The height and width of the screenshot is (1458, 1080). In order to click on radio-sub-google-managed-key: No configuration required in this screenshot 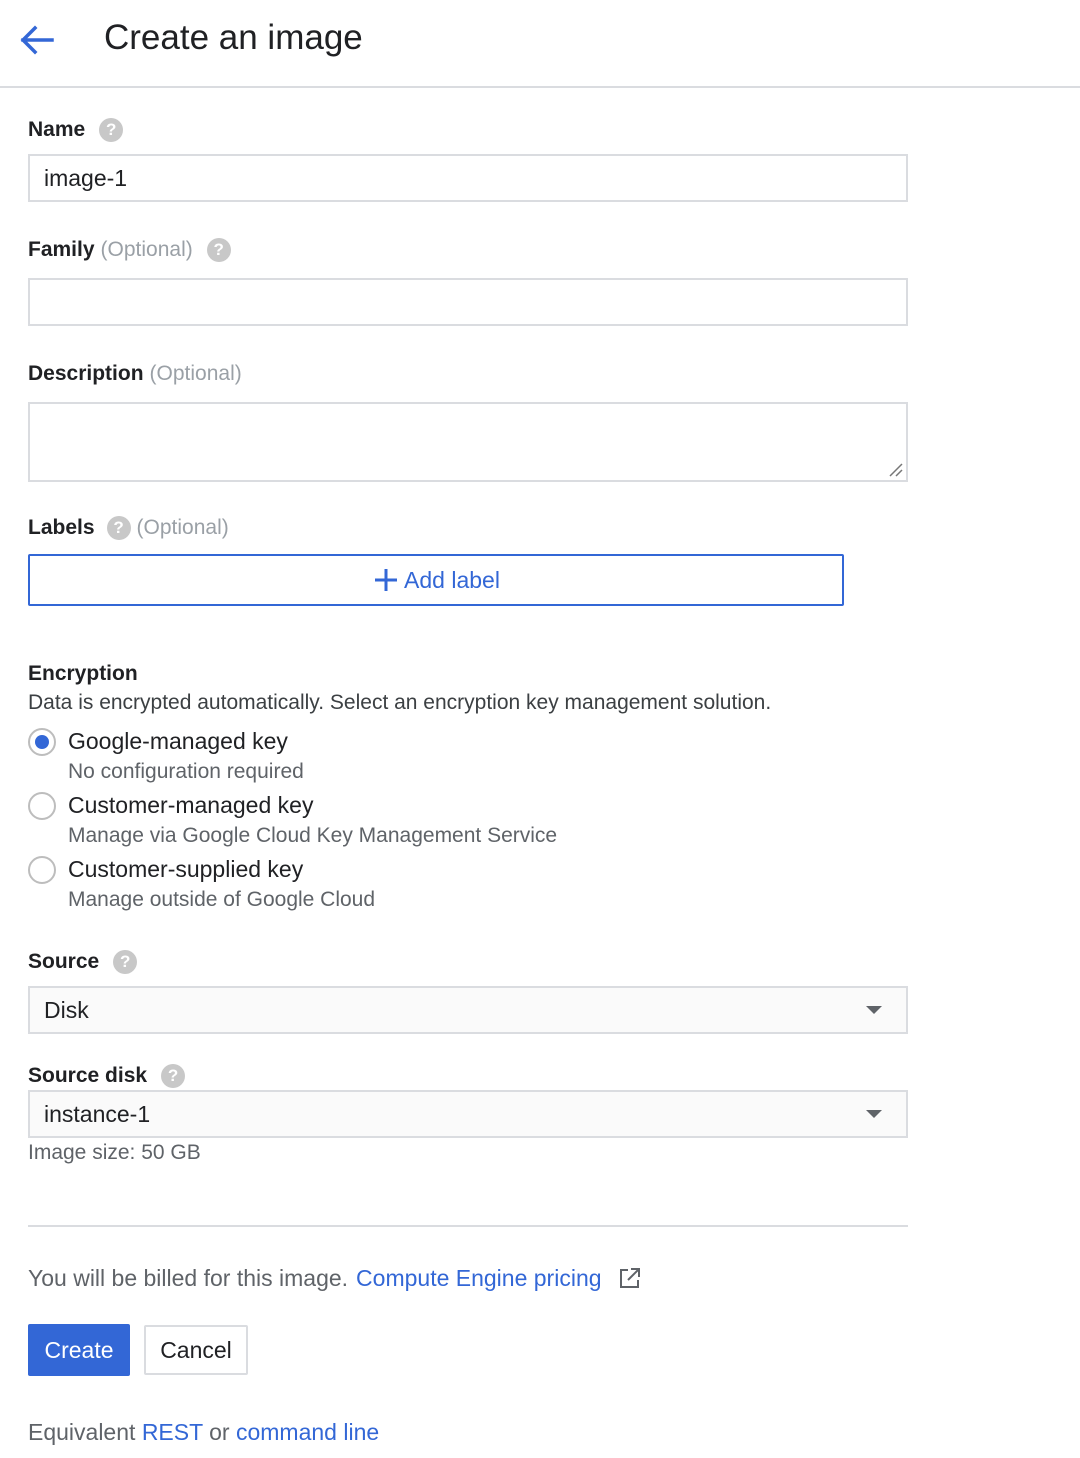, I will do `click(186, 771)`.